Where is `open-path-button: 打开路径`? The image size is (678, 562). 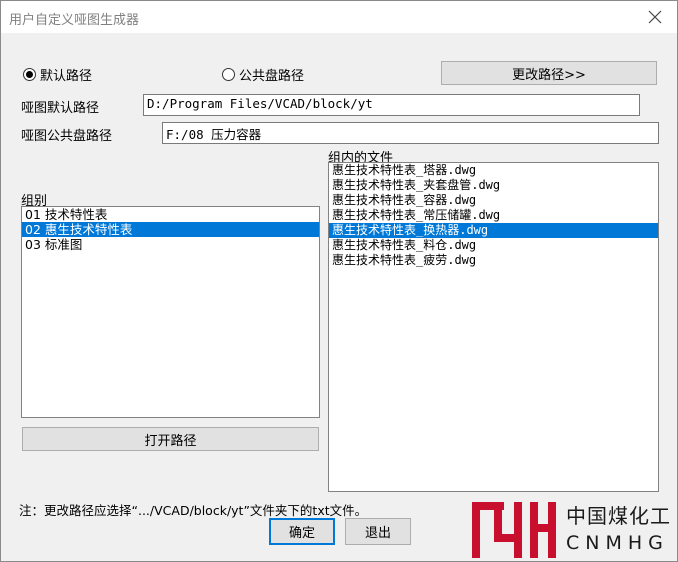 open-path-button: 打开路径 is located at coordinates (170, 439).